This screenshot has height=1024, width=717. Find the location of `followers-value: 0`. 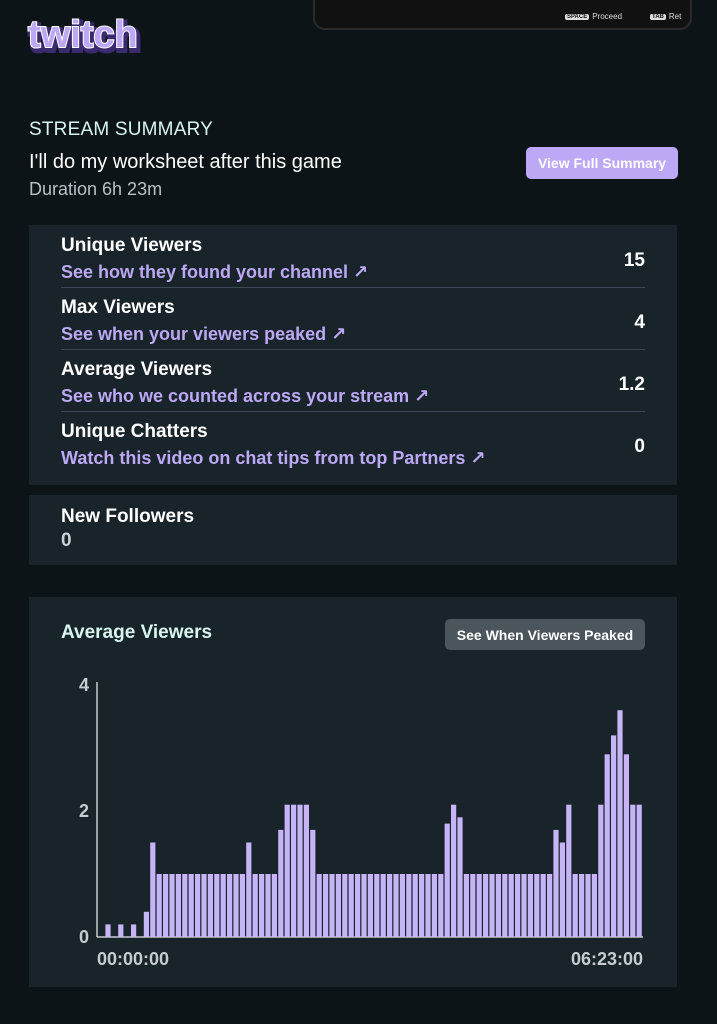

followers-value: 0 is located at coordinates (66, 540).